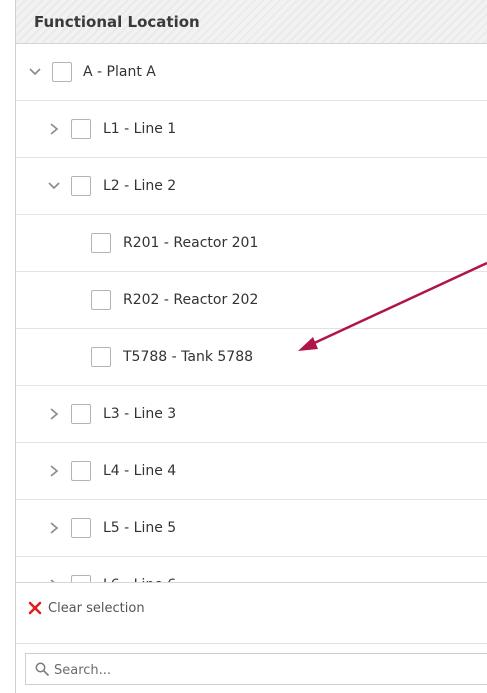  What do you see at coordinates (42, 669) in the screenshot?
I see `search-icon` at bounding box center [42, 669].